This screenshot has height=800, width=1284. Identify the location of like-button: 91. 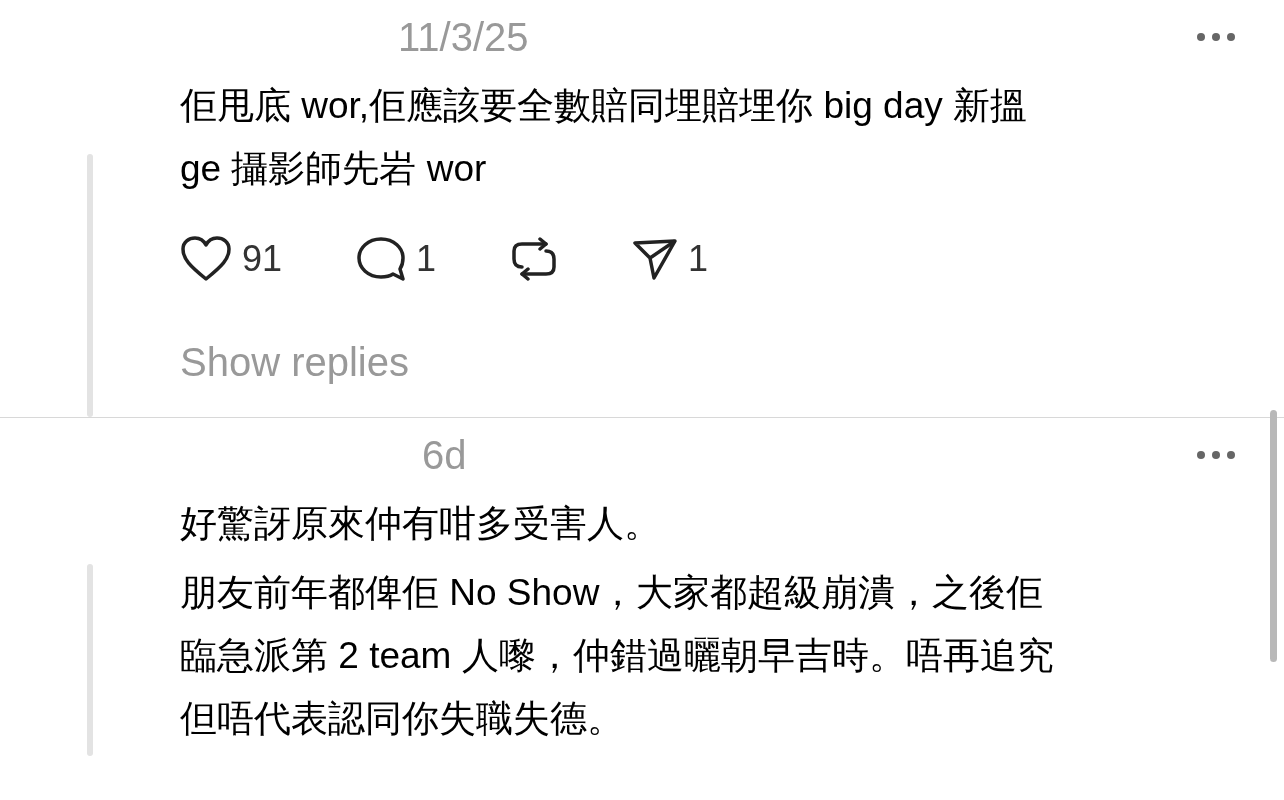
(231, 259).